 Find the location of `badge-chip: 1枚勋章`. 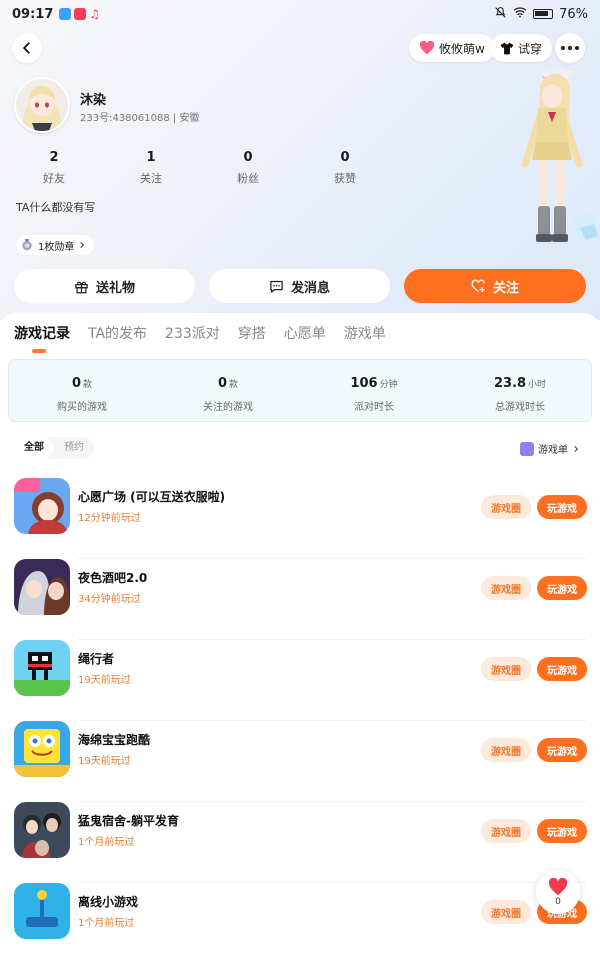

badge-chip: 1枚勋章 is located at coordinates (55, 245).